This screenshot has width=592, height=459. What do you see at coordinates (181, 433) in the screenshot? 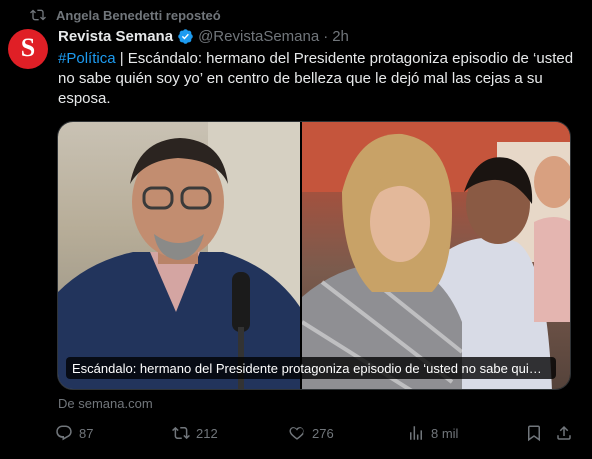
I see `repost-action-icon` at bounding box center [181, 433].